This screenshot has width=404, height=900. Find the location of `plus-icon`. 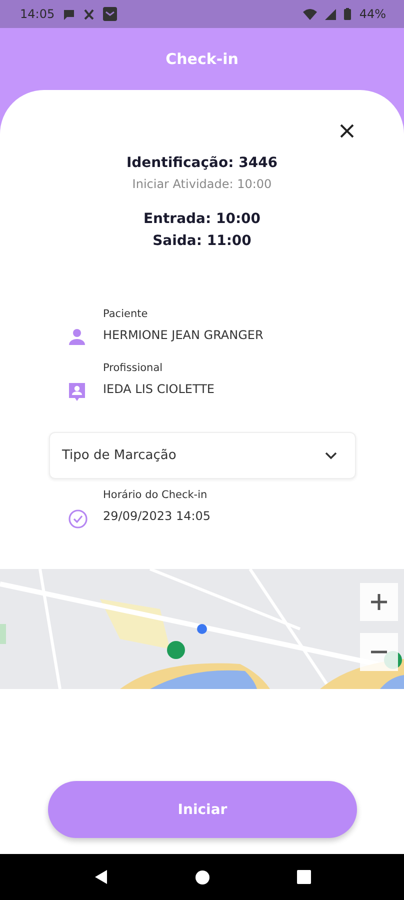

plus-icon is located at coordinates (379, 602).